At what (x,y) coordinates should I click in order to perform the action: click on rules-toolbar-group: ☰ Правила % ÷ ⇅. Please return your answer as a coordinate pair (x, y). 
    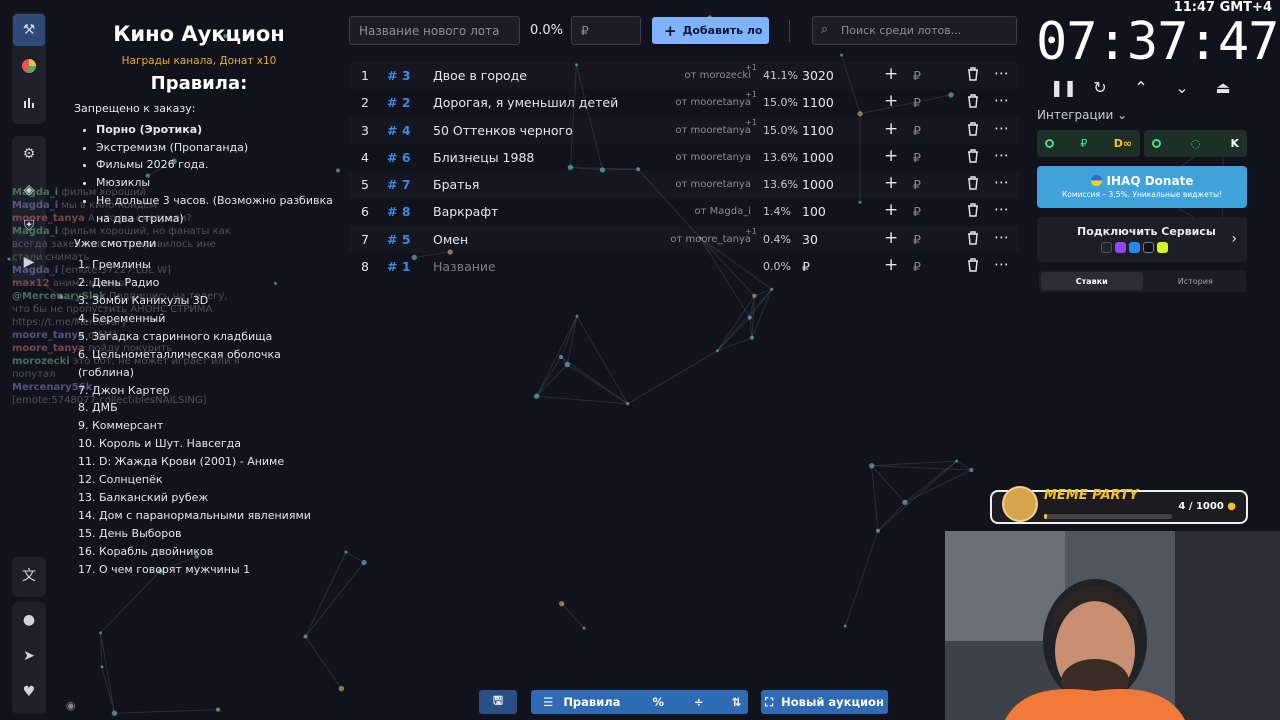
    Looking at the image, I should click on (639, 702).